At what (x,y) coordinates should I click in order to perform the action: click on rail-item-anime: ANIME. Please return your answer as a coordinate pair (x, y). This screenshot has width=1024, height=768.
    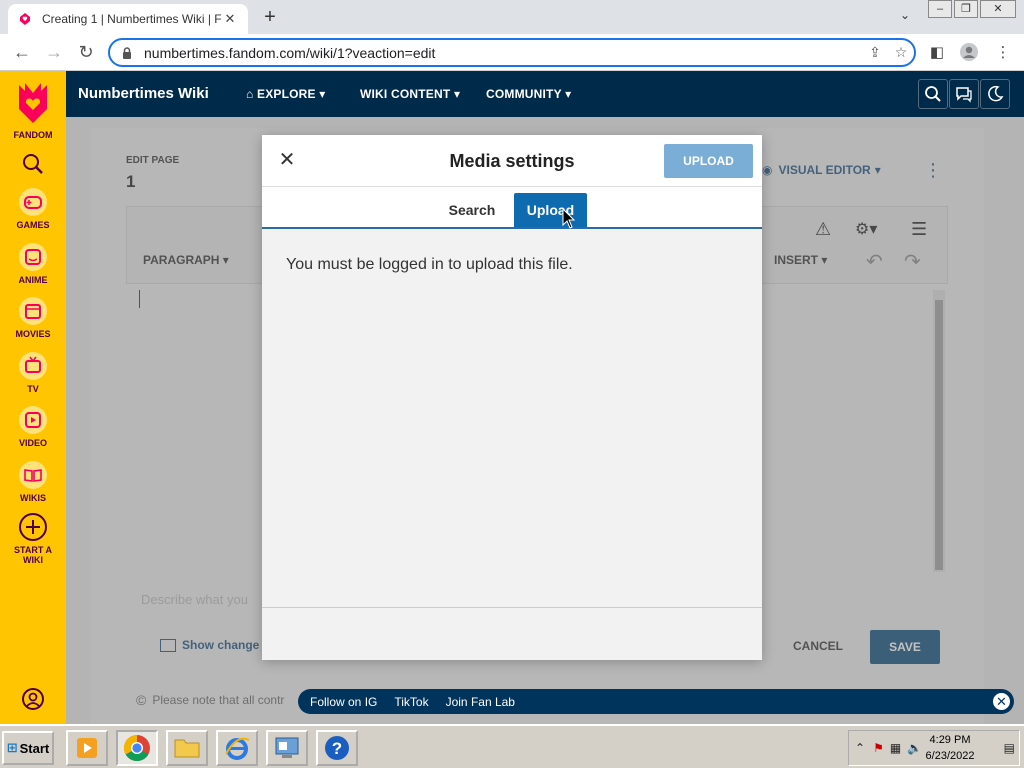
    Looking at the image, I should click on (33, 263).